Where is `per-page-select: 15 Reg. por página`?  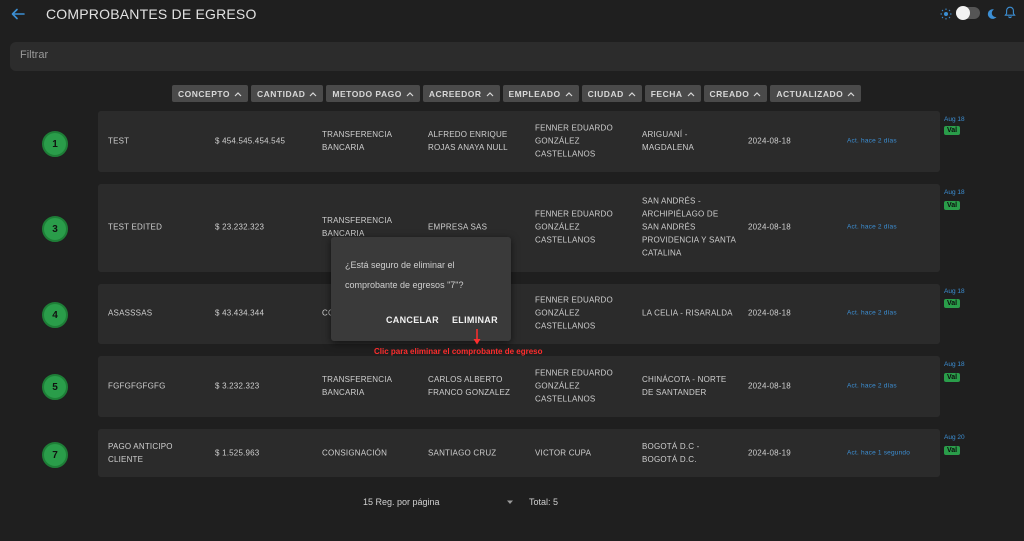
per-page-select: 15 Reg. por página is located at coordinates (401, 502).